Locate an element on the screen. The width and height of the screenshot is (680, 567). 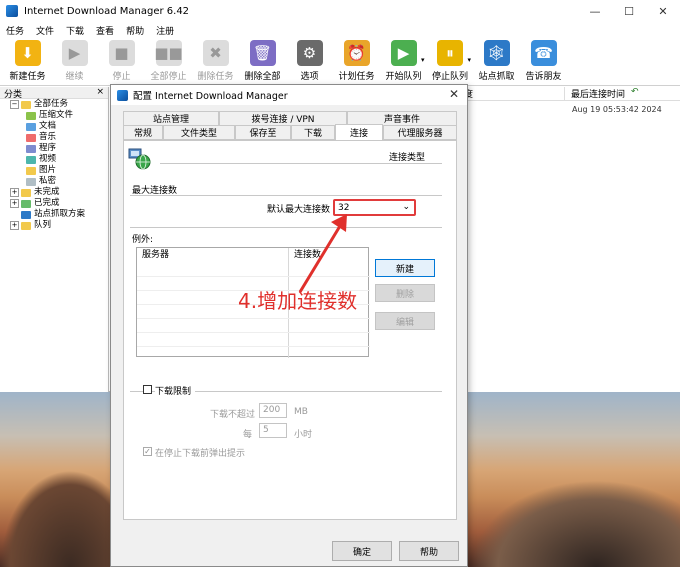
sidebar-item: 音乐 is located at coordinates (54, 137).